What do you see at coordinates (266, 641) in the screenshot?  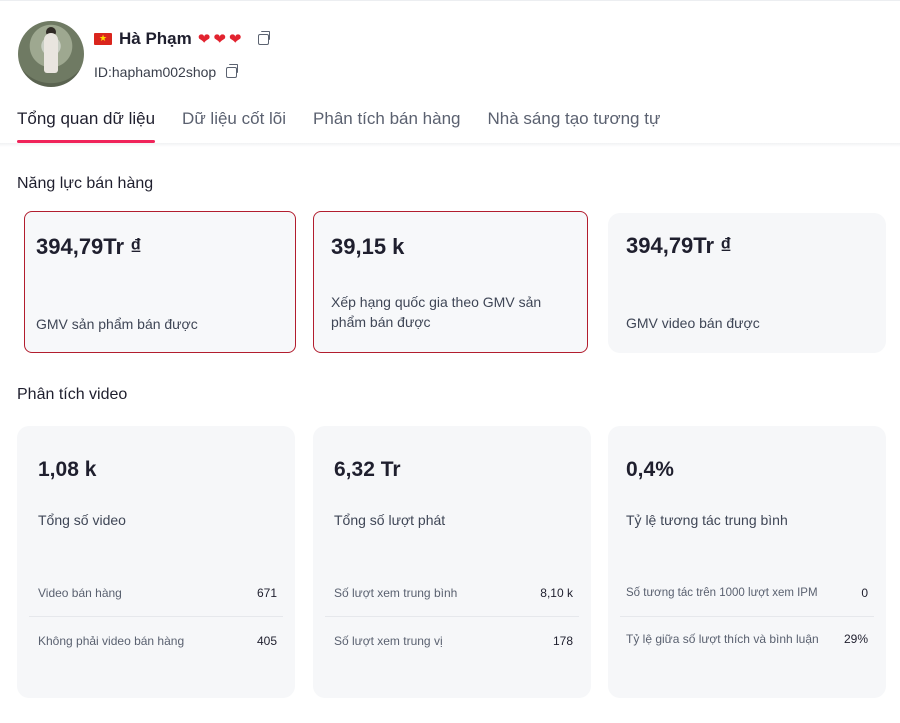 I see `stat-value: 405` at bounding box center [266, 641].